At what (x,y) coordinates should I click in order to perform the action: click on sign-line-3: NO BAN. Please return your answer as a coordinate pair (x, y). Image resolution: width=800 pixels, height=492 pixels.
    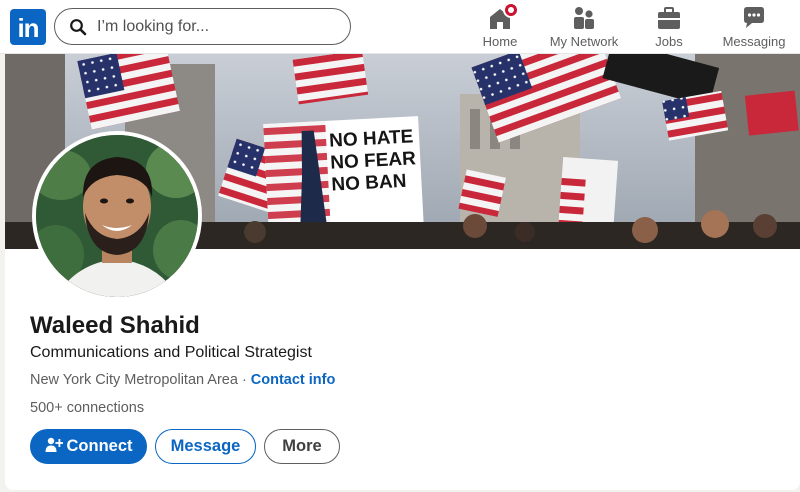
    Looking at the image, I should click on (369, 183).